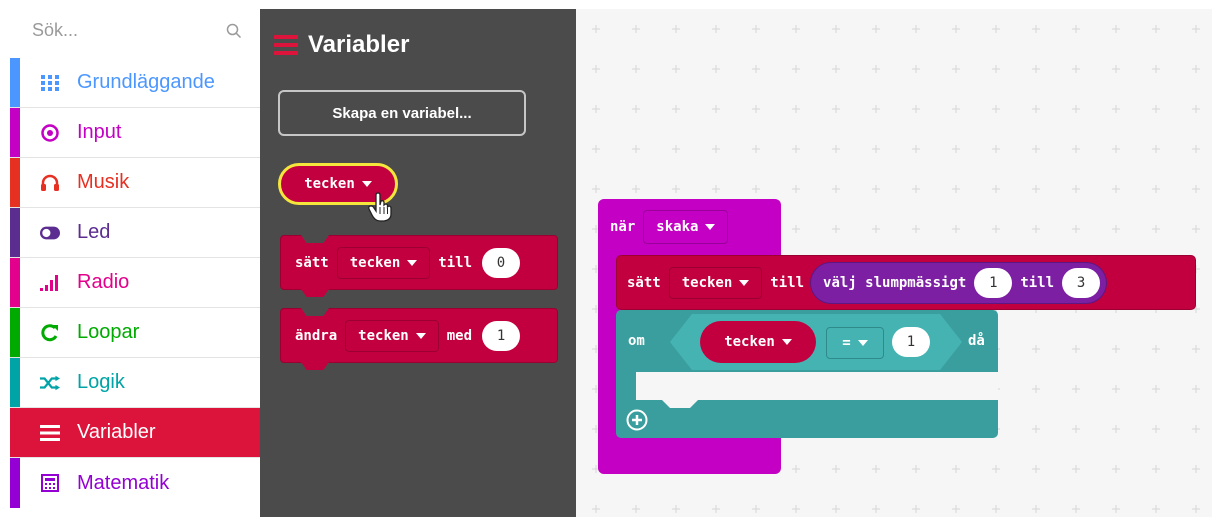 This screenshot has width=1212, height=517. What do you see at coordinates (135, 133) in the screenshot?
I see `category-input: Input` at bounding box center [135, 133].